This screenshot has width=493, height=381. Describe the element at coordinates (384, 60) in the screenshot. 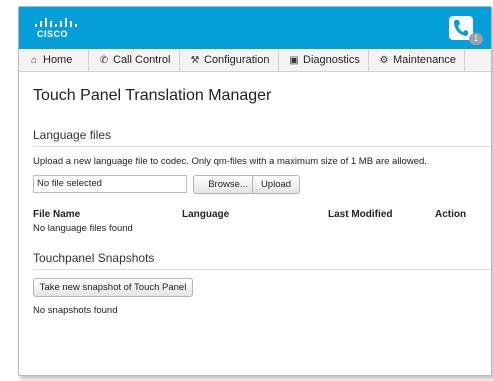

I see `gear-icon: ⚙` at that location.